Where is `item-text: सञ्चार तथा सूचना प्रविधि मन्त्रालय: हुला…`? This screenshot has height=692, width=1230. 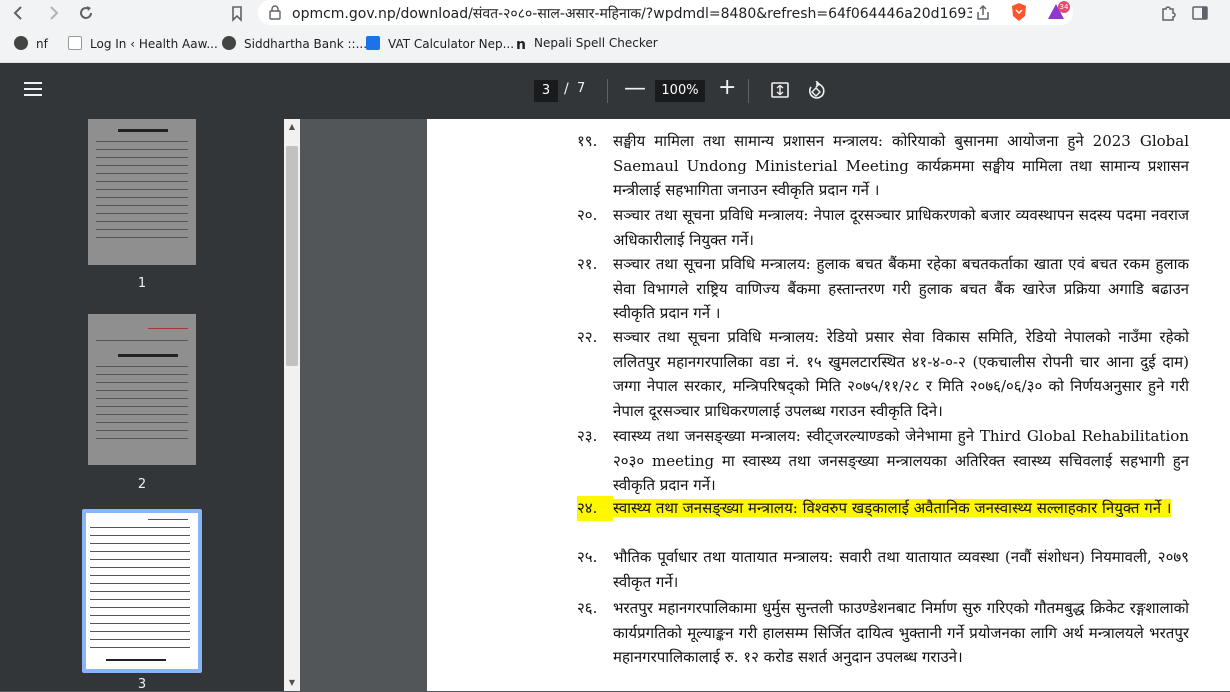
item-text: सञ्चार तथा सूचना प्रविधि मन्त्रालय: हुला… is located at coordinates (901, 288).